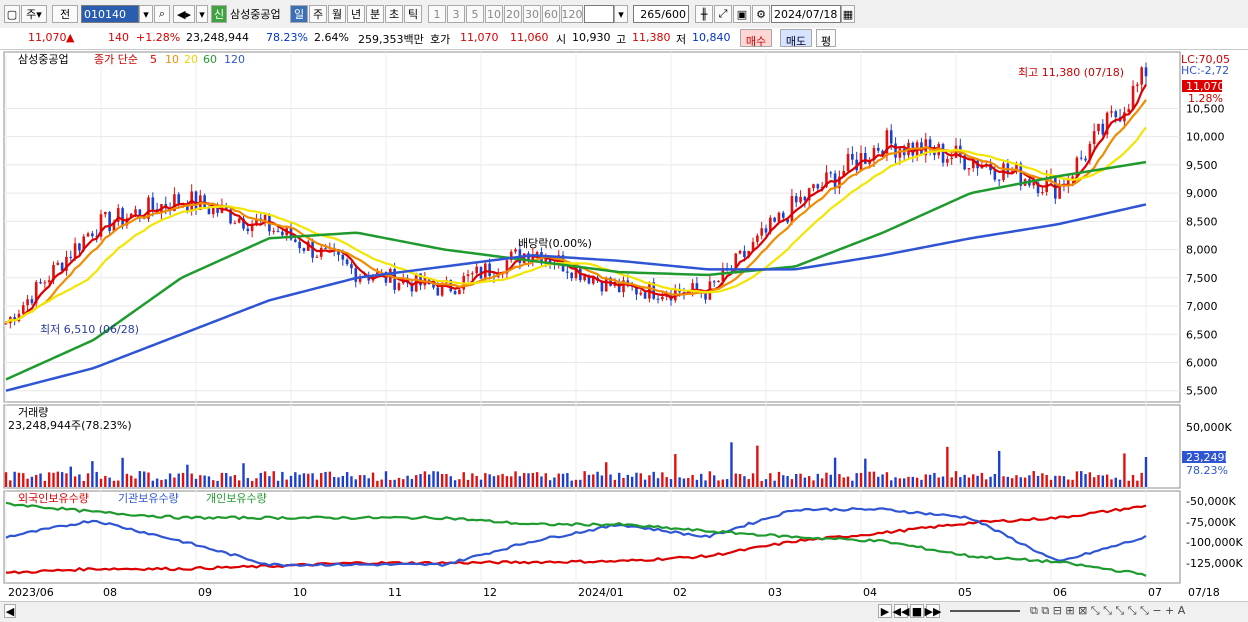  I want to click on save-icon: ▣, so click(742, 14).